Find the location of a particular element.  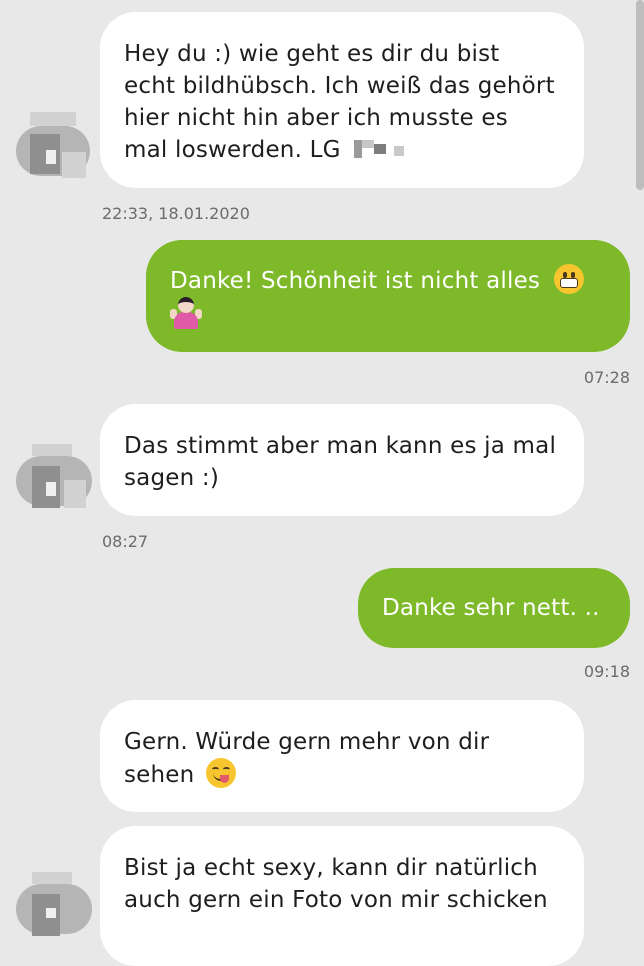

redacted-name is located at coordinates (379, 149).